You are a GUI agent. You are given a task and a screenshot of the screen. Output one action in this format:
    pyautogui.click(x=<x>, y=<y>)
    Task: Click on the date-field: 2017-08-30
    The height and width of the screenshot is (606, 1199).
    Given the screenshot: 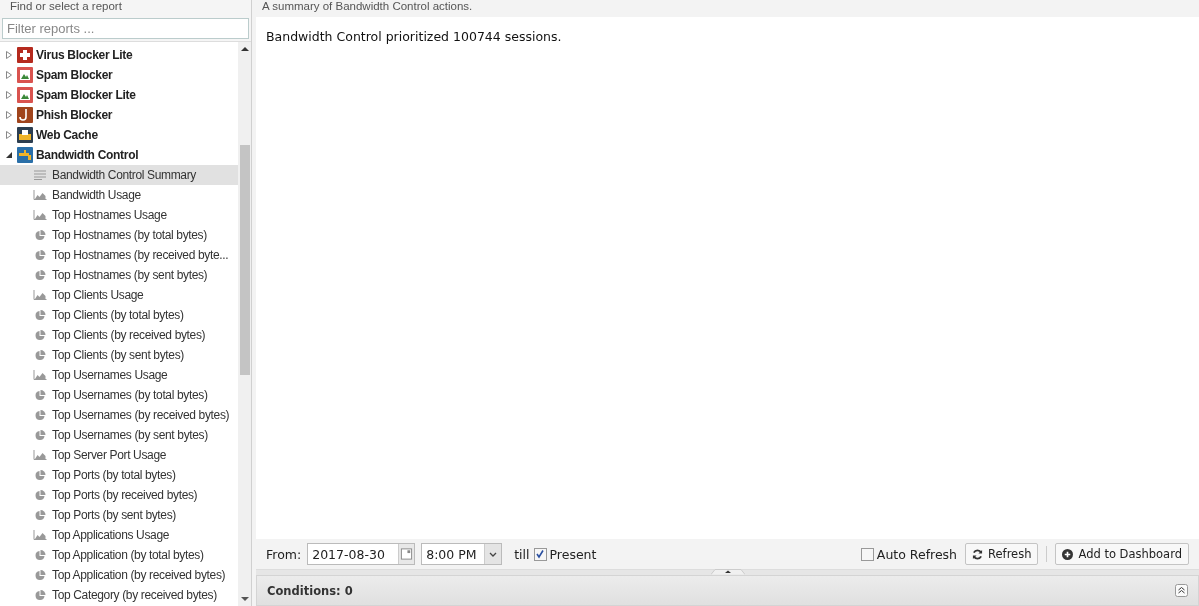 What is the action you would take?
    pyautogui.click(x=361, y=554)
    